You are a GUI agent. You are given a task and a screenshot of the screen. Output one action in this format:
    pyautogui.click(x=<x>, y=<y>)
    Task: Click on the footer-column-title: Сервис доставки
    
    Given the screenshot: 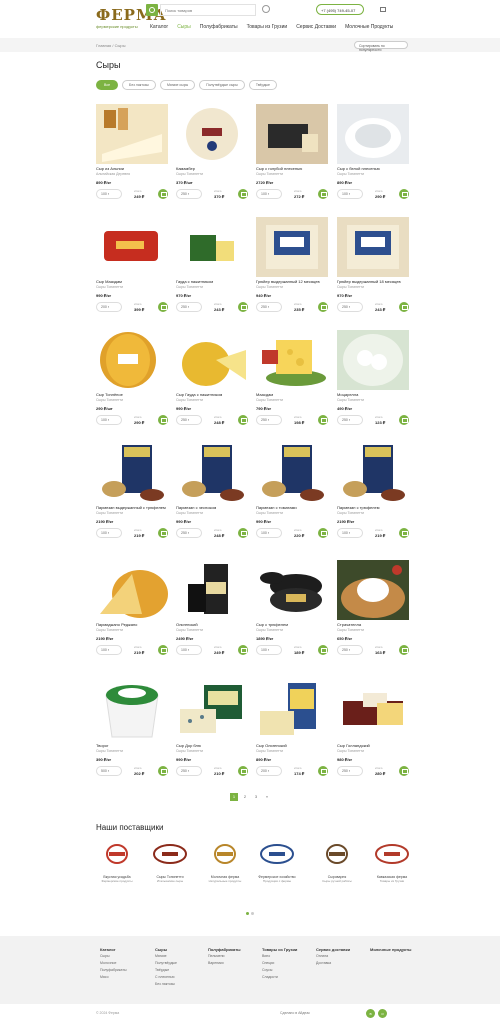 What is the action you would take?
    pyautogui.click(x=333, y=949)
    